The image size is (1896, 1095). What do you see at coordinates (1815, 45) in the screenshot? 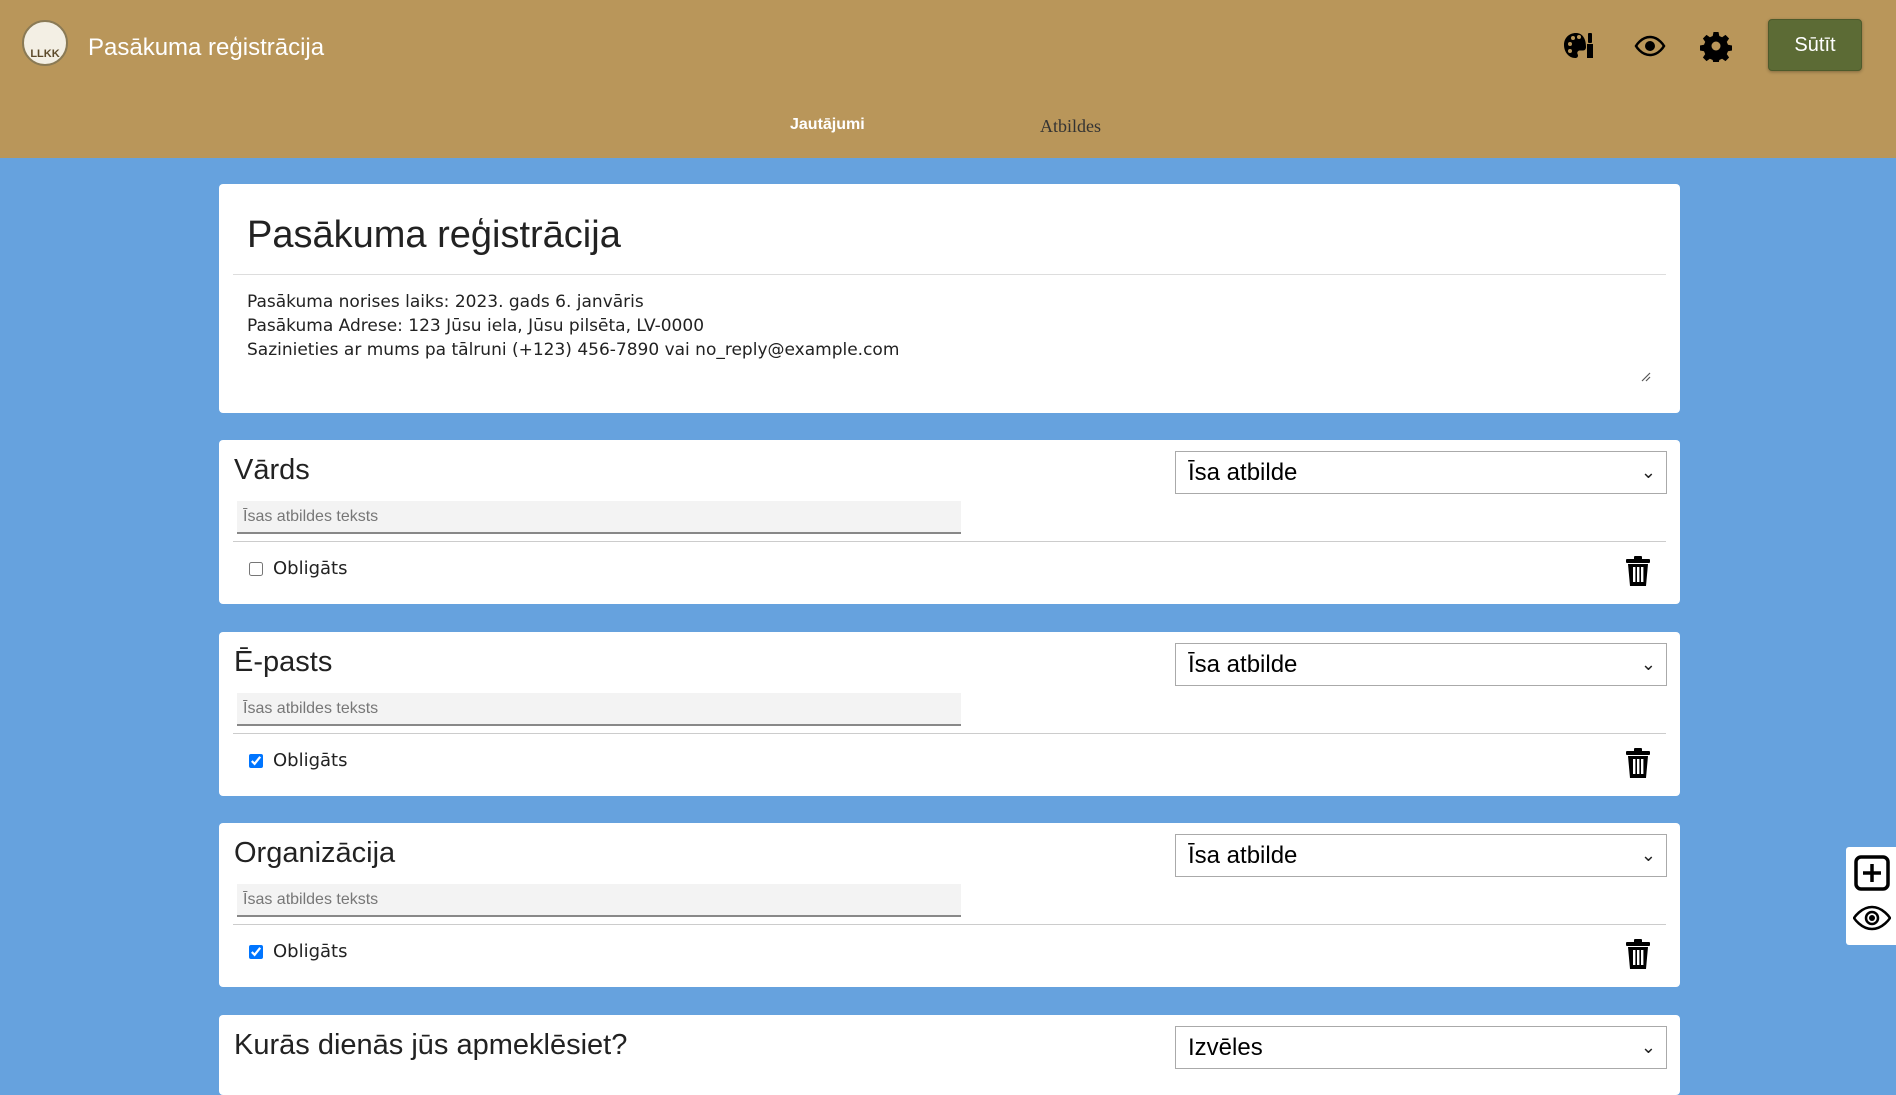
I see `send-button: Sūtīt` at bounding box center [1815, 45].